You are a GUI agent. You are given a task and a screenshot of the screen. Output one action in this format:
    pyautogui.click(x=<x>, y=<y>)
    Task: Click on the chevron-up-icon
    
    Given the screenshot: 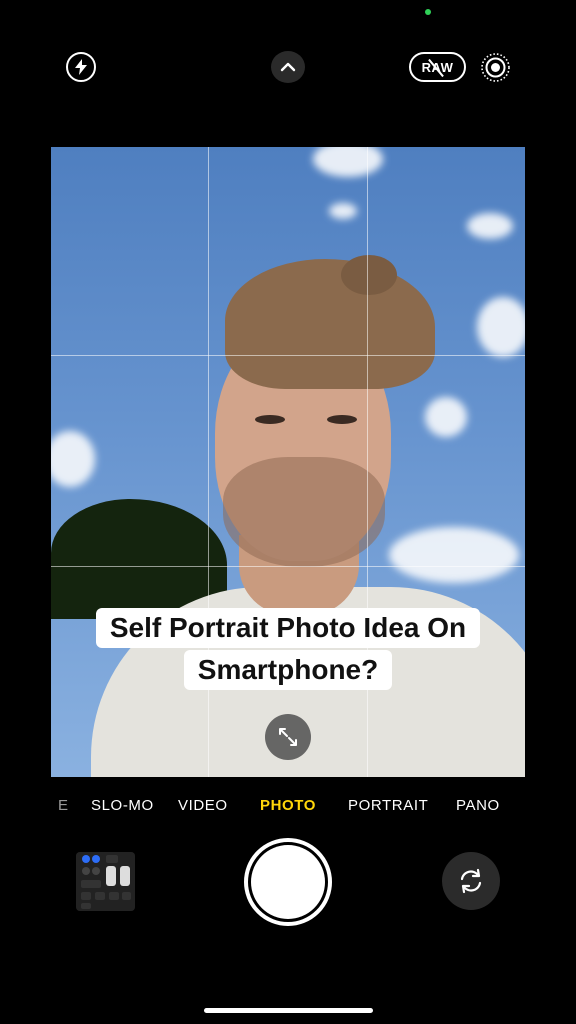 What is the action you would take?
    pyautogui.click(x=288, y=67)
    